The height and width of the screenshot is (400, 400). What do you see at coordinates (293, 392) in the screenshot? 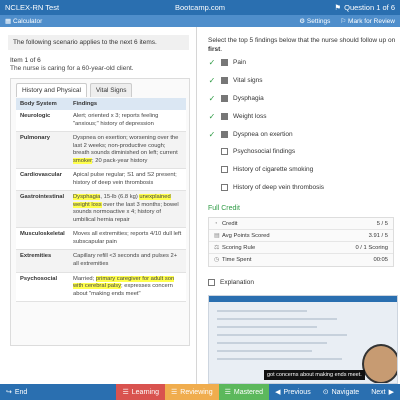
I see `previous-button: ◀ Previous` at bounding box center [293, 392].